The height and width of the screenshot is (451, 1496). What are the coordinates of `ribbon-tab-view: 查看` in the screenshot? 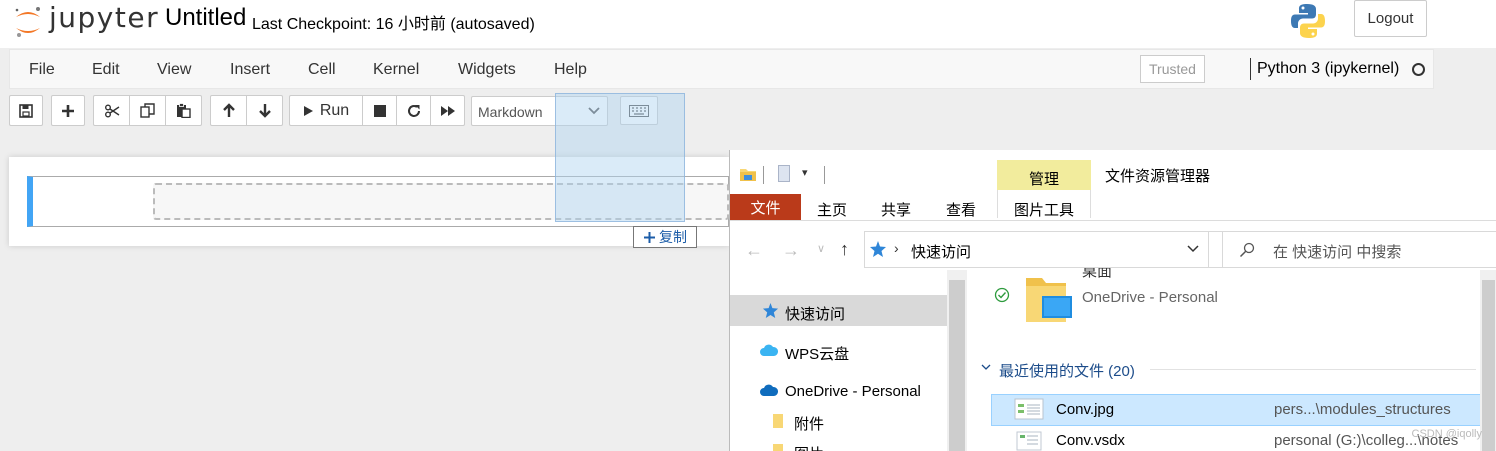 It's located at (961, 209).